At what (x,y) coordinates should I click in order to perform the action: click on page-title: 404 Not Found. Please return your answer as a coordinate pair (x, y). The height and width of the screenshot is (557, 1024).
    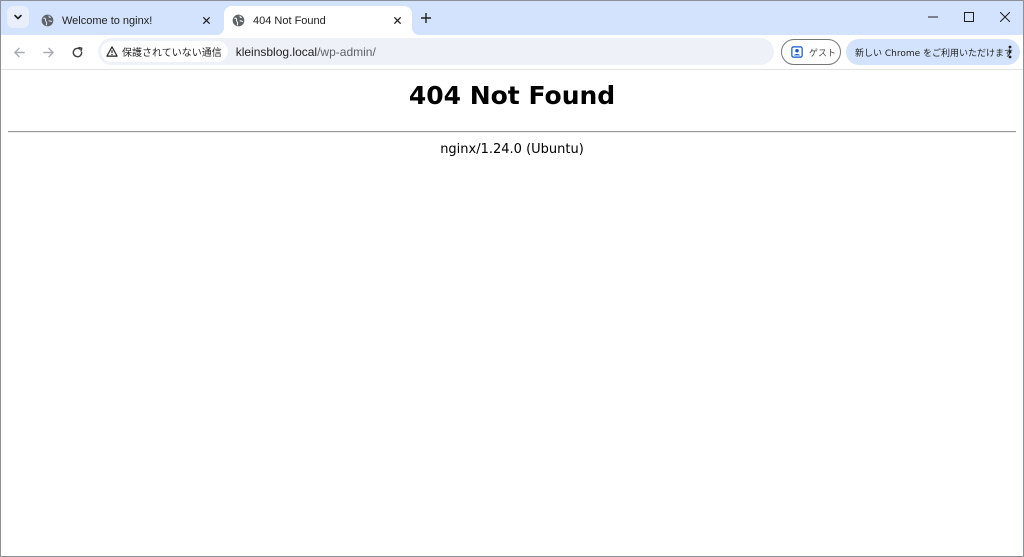
    Looking at the image, I should click on (512, 95).